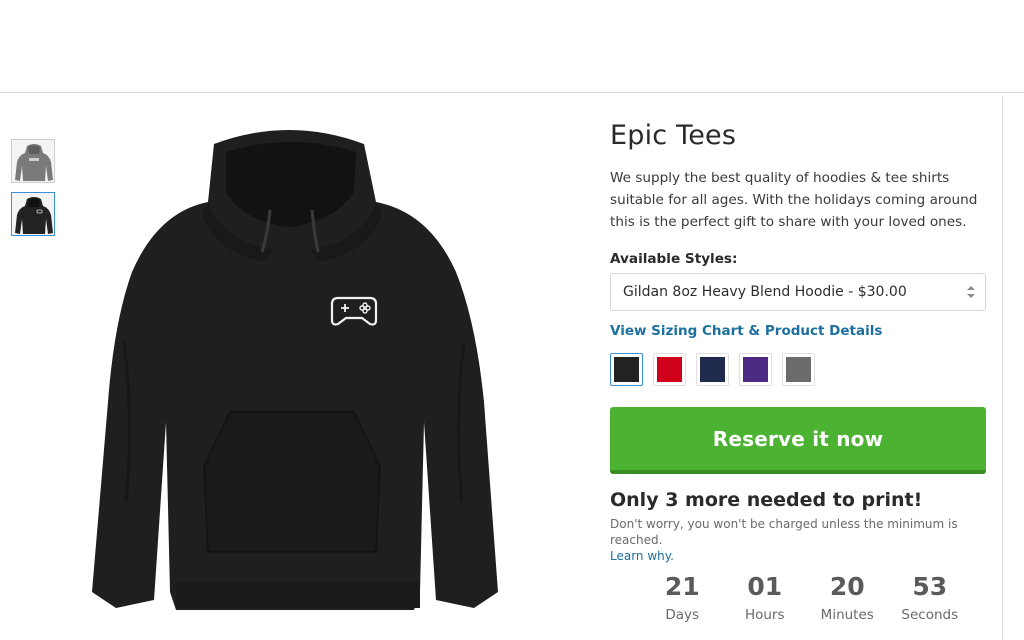 The width and height of the screenshot is (1024, 640). Describe the element at coordinates (799, 331) in the screenshot. I see `sizing-chart-link: View Sizing Chart & Product Details` at that location.